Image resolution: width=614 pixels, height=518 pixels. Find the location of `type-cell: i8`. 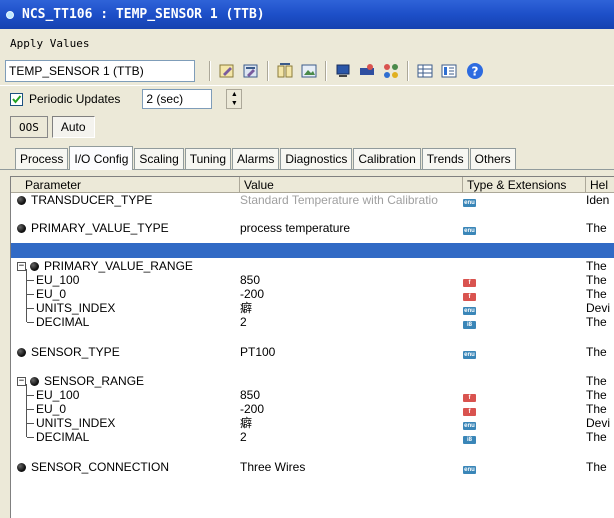

type-cell: i8 is located at coordinates (523, 437).